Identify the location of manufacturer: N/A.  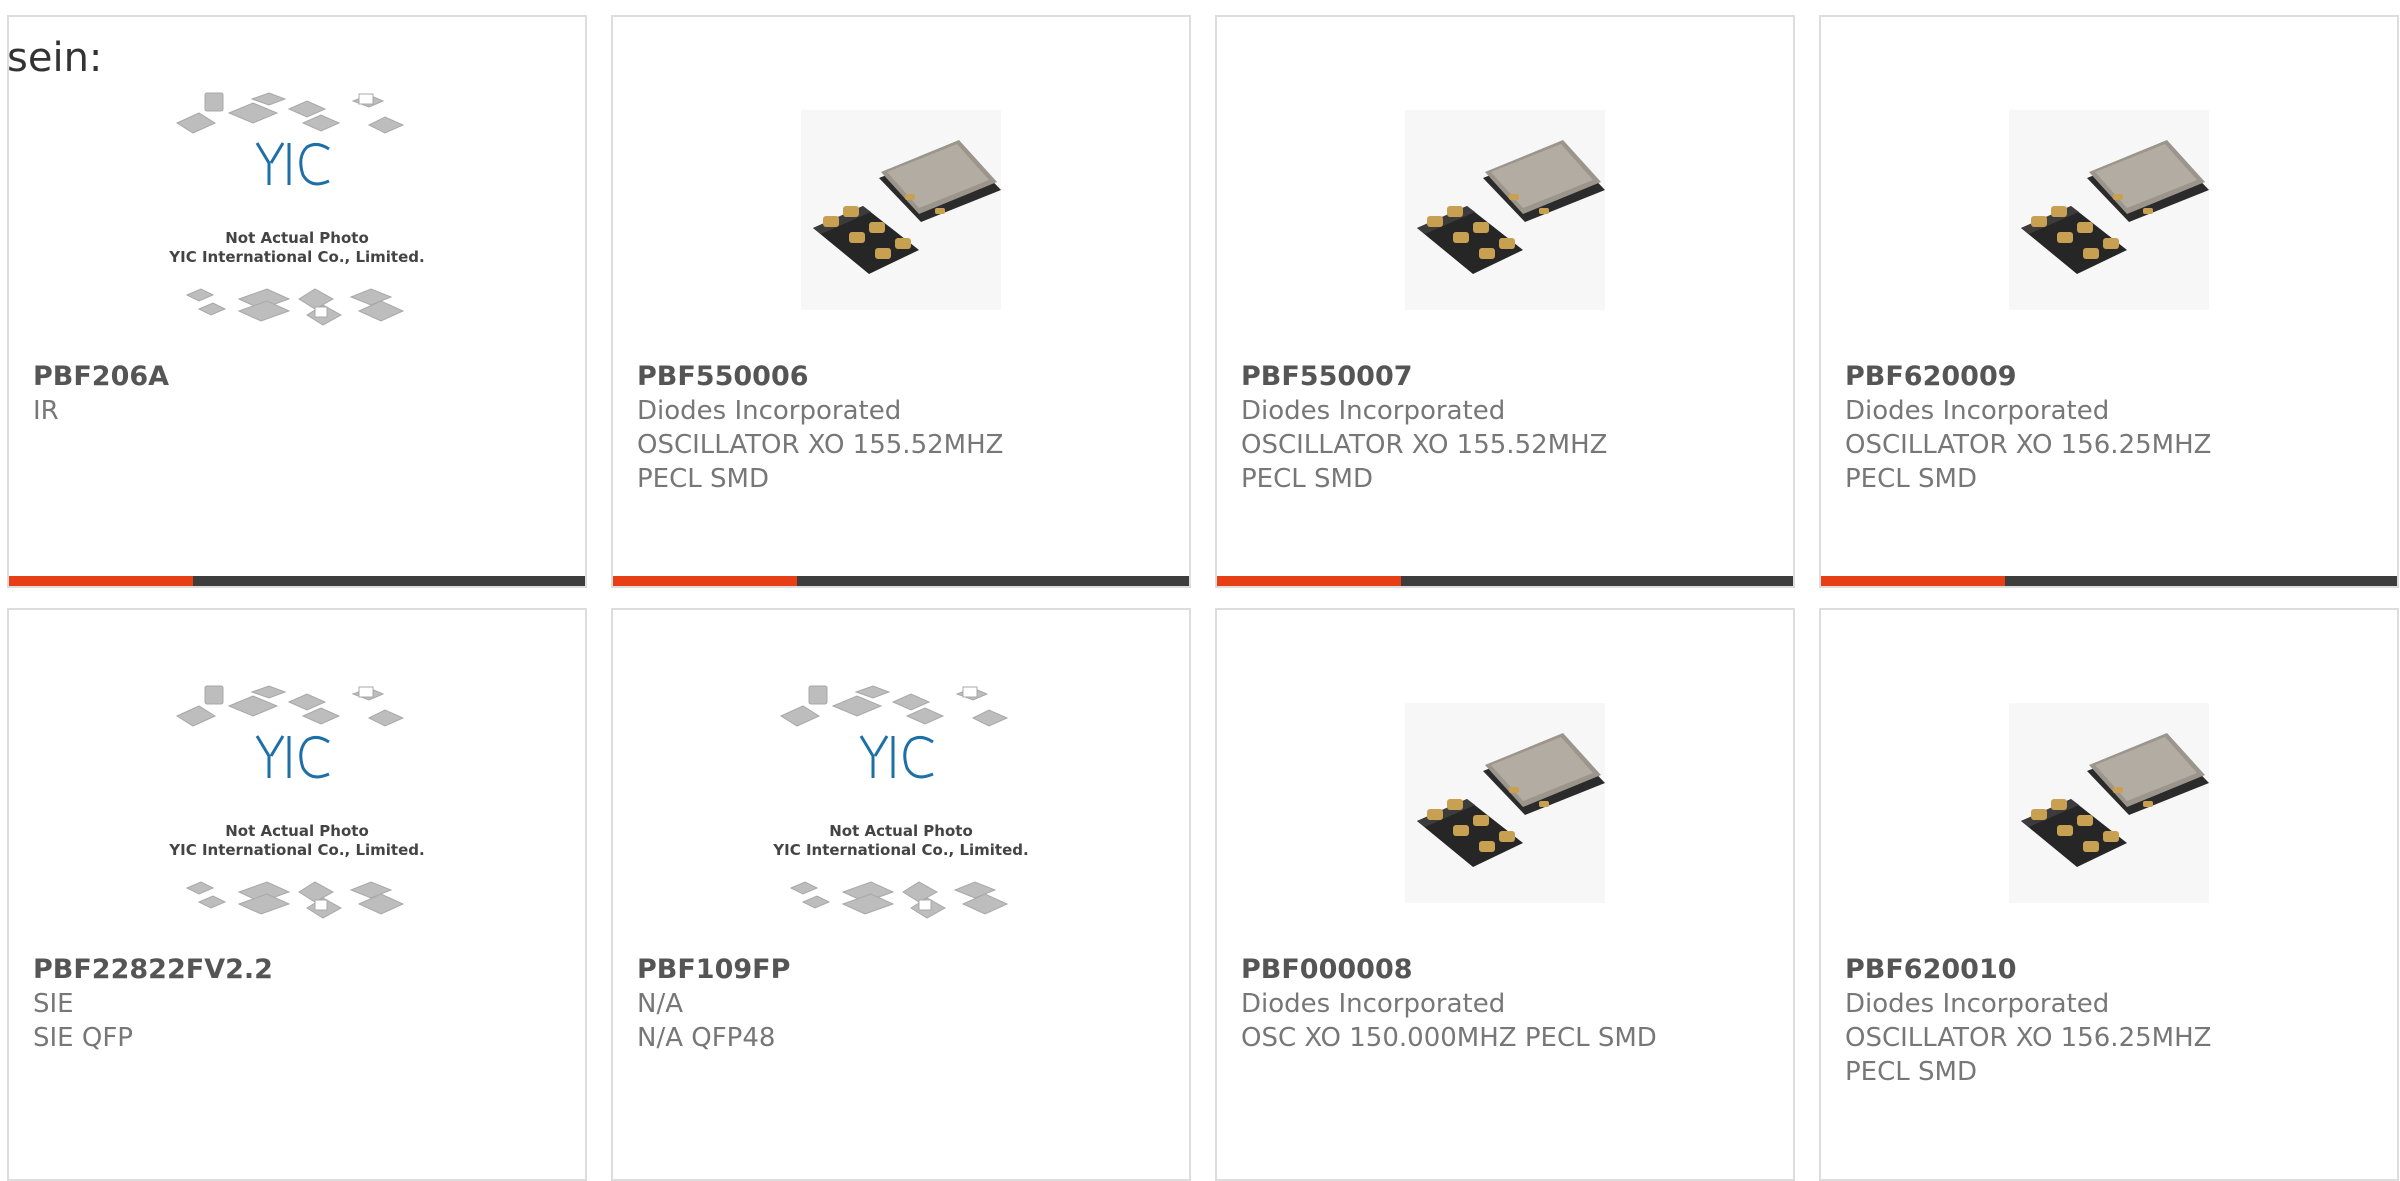
(660, 1004).